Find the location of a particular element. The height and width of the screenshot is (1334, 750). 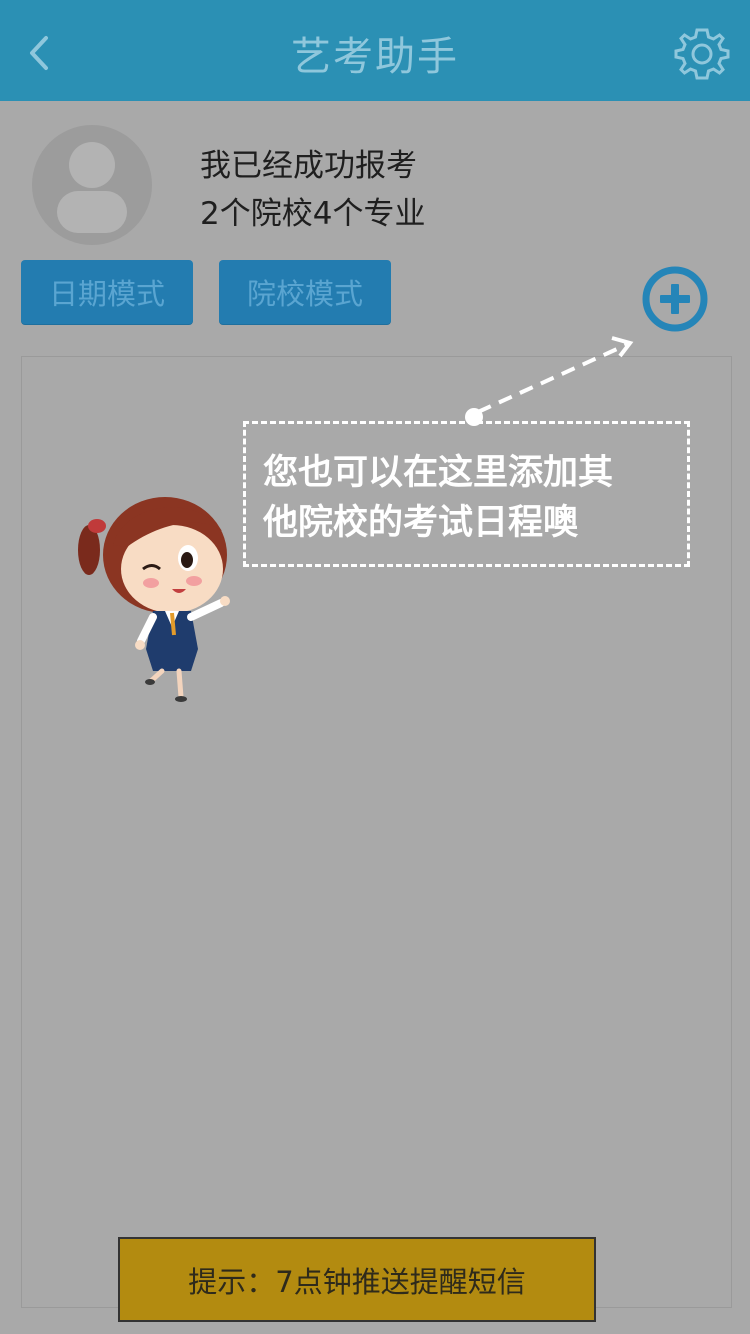

avatar is located at coordinates (92, 185).